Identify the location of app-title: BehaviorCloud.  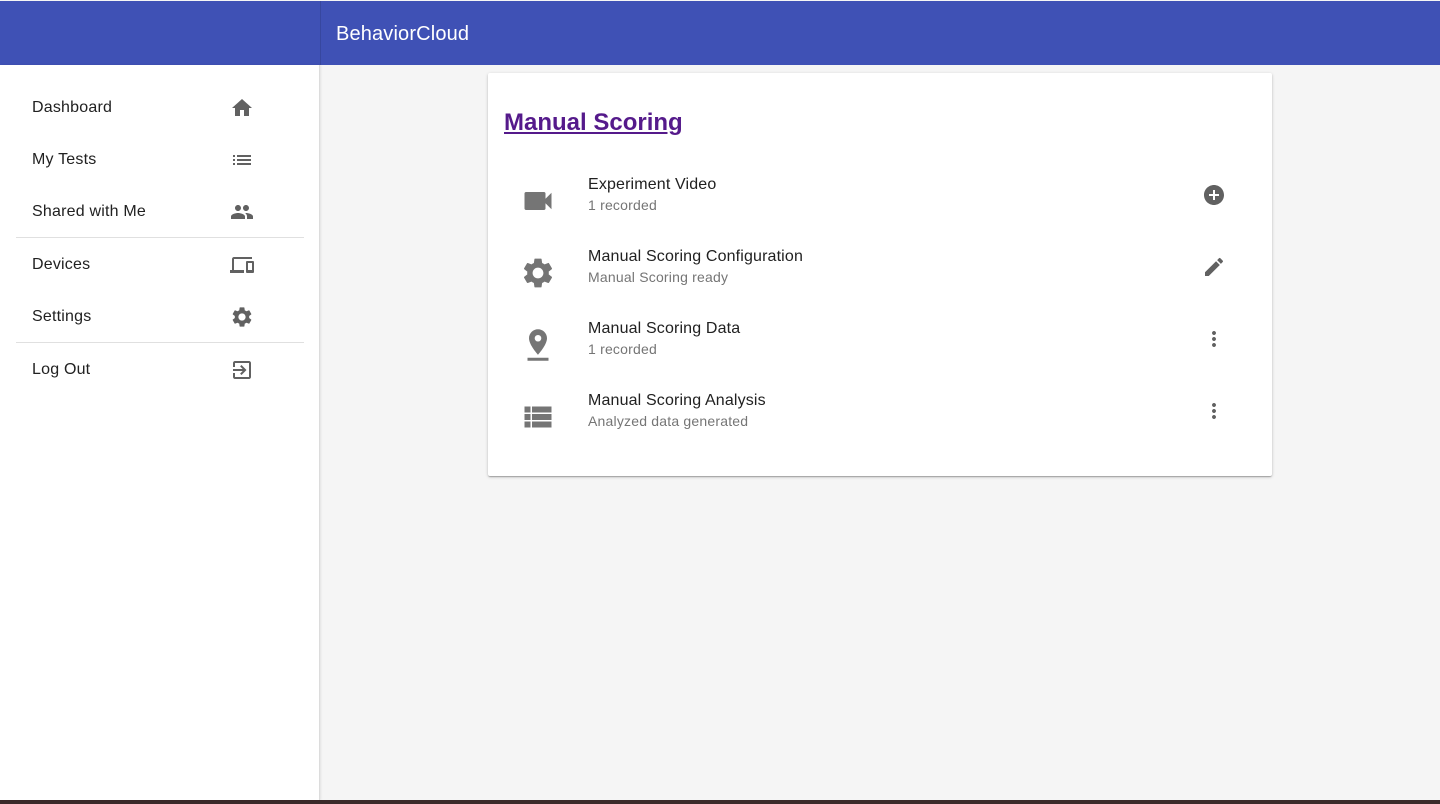
(403, 34).